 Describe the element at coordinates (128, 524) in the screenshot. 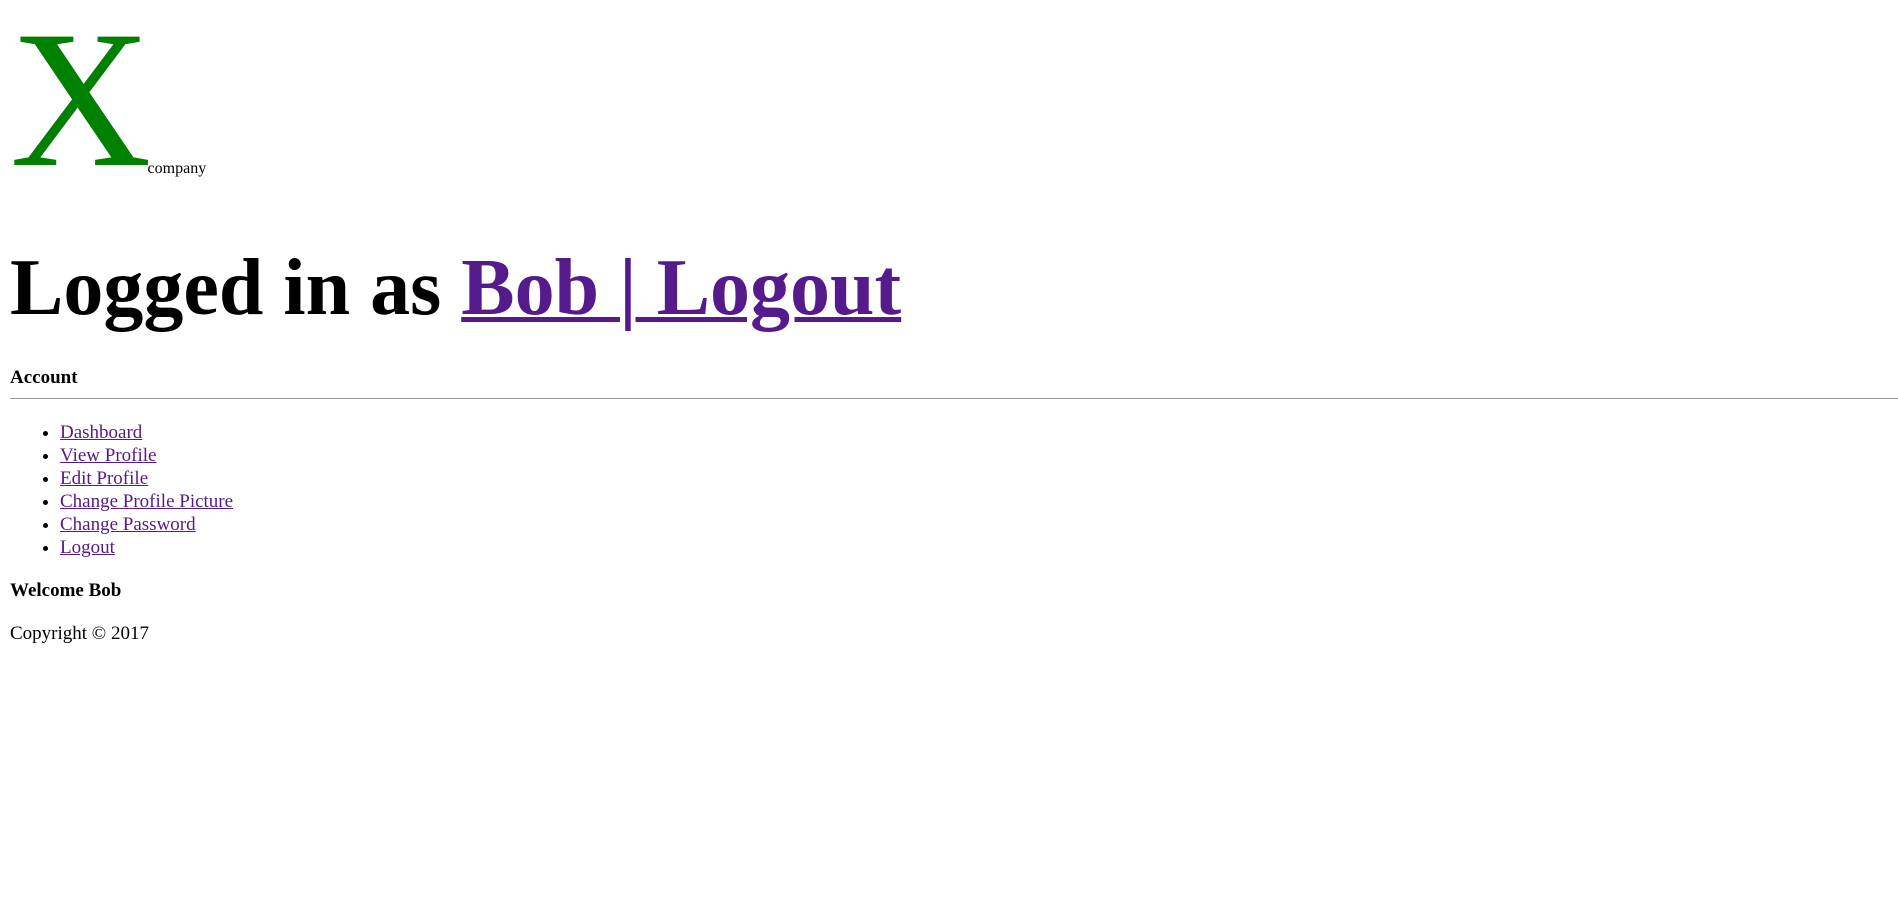

I see `change-password-link: Change Password` at that location.